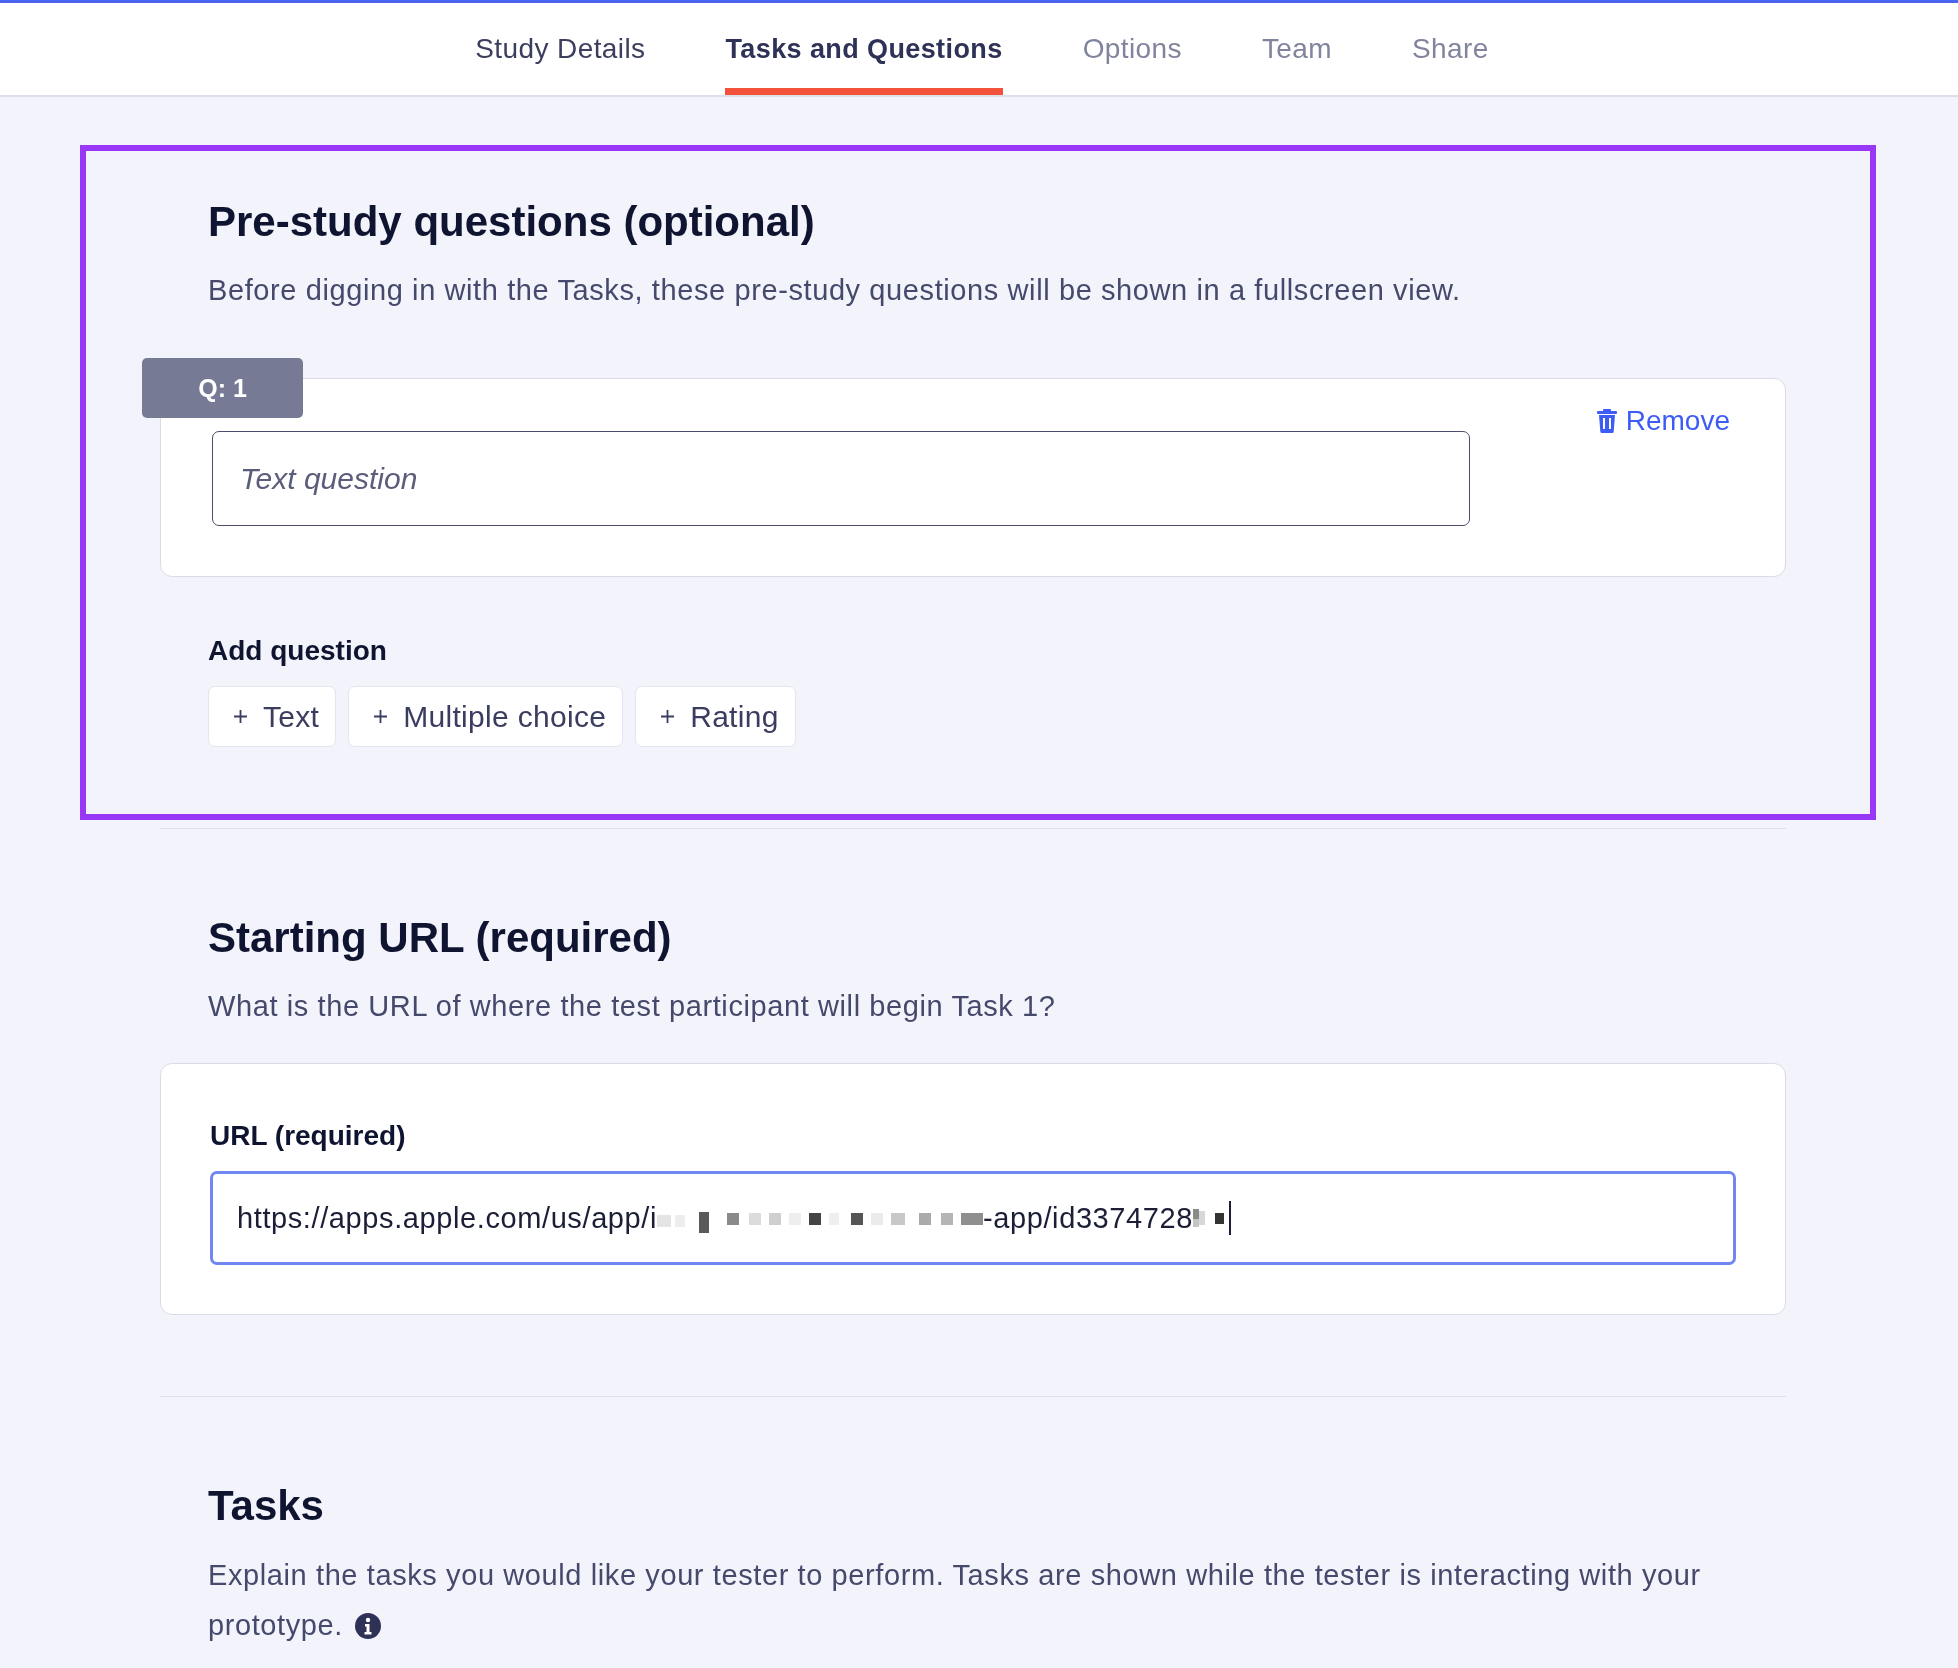 The width and height of the screenshot is (1958, 1668). I want to click on question-number-badge: Q: 1, so click(222, 388).